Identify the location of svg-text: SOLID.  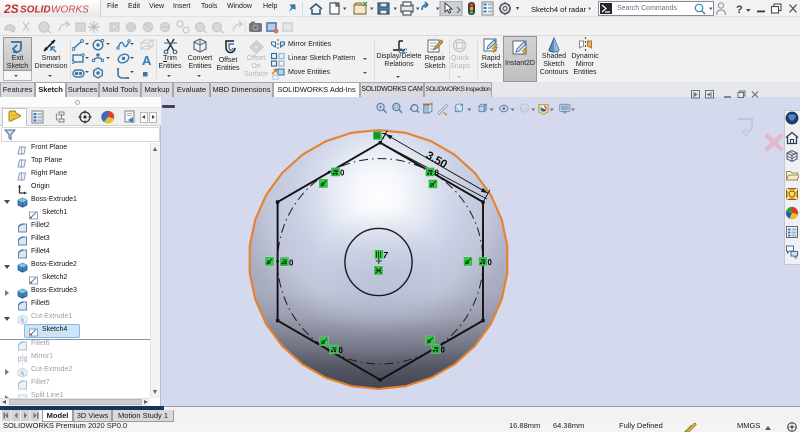
(35, 10).